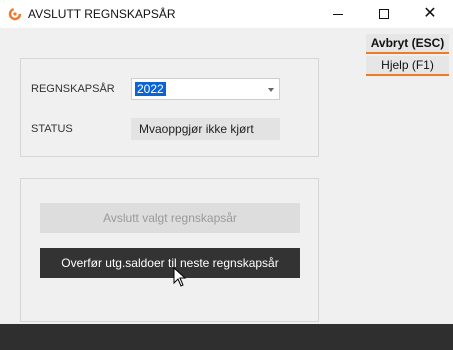  What do you see at coordinates (205, 89) in the screenshot?
I see `year-select: 2022` at bounding box center [205, 89].